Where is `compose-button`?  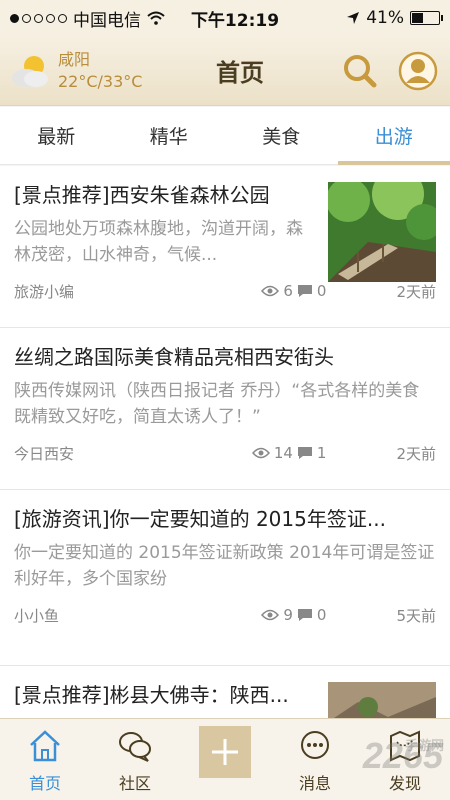 compose-button is located at coordinates (225, 752).